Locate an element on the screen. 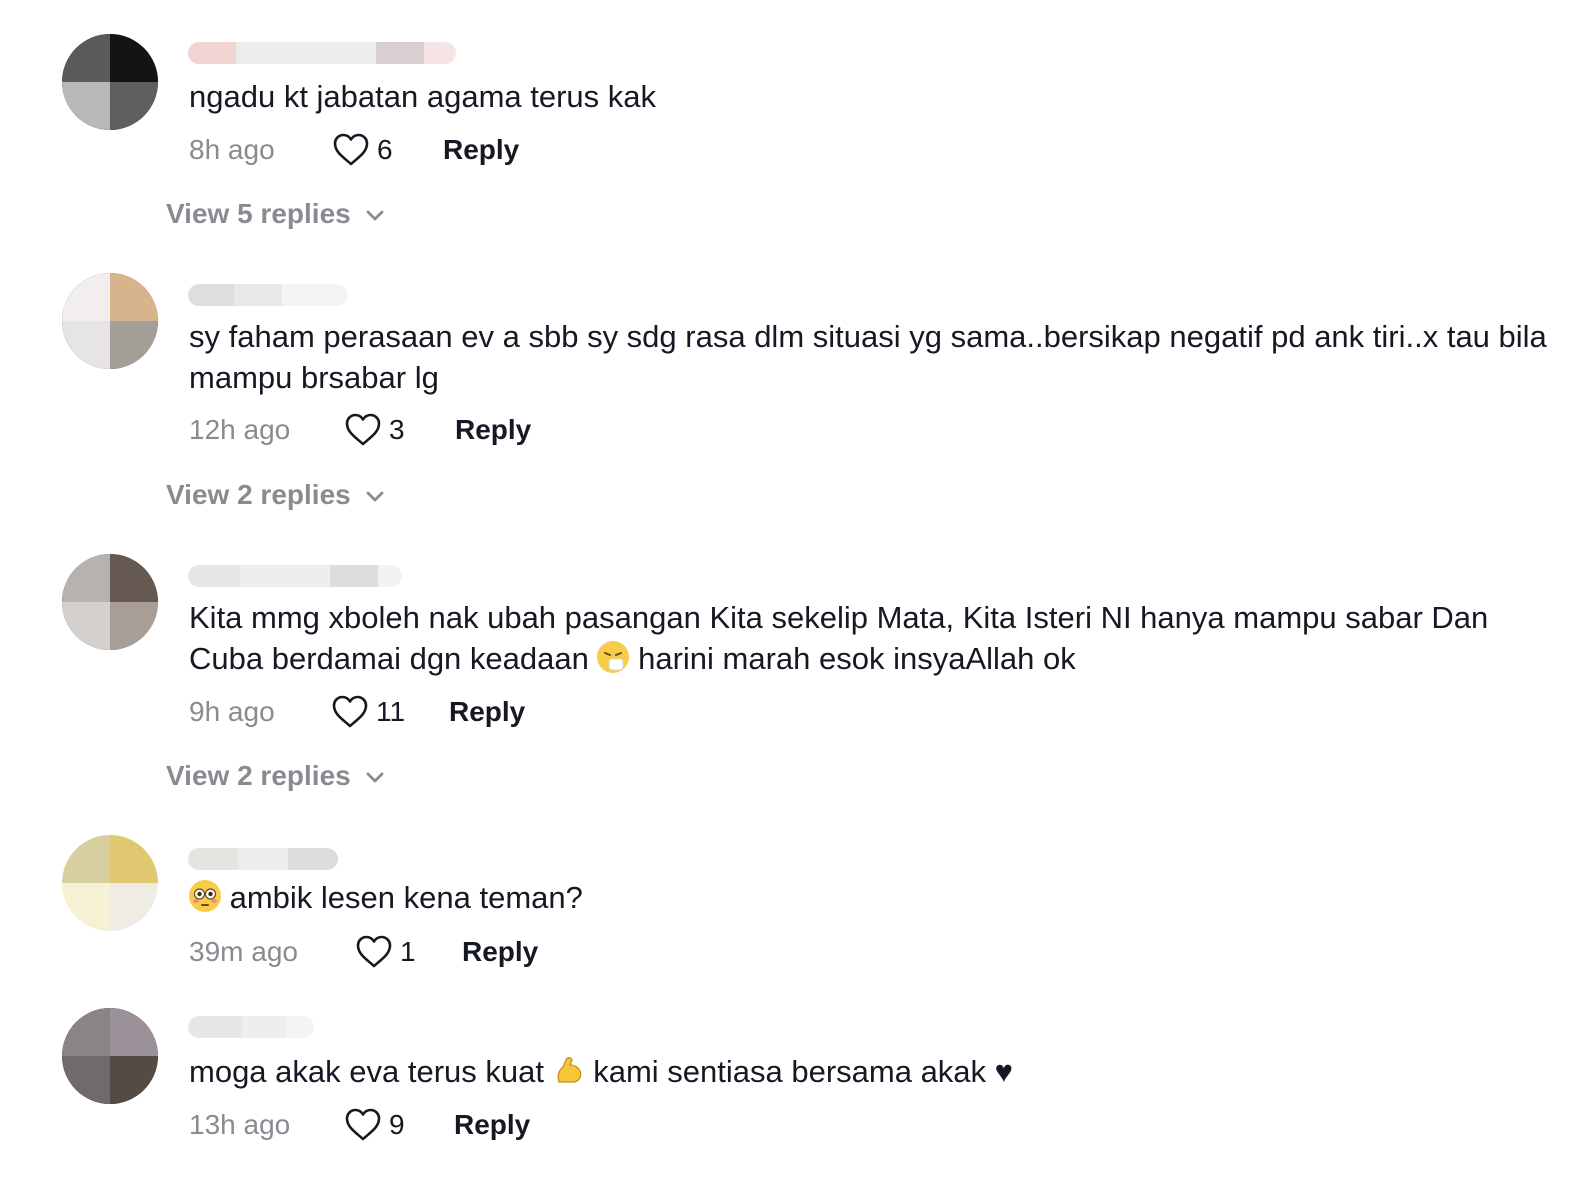 Image resolution: width=1596 pixels, height=1188 pixels. view-replies-label: View 5 replies is located at coordinates (258, 213).